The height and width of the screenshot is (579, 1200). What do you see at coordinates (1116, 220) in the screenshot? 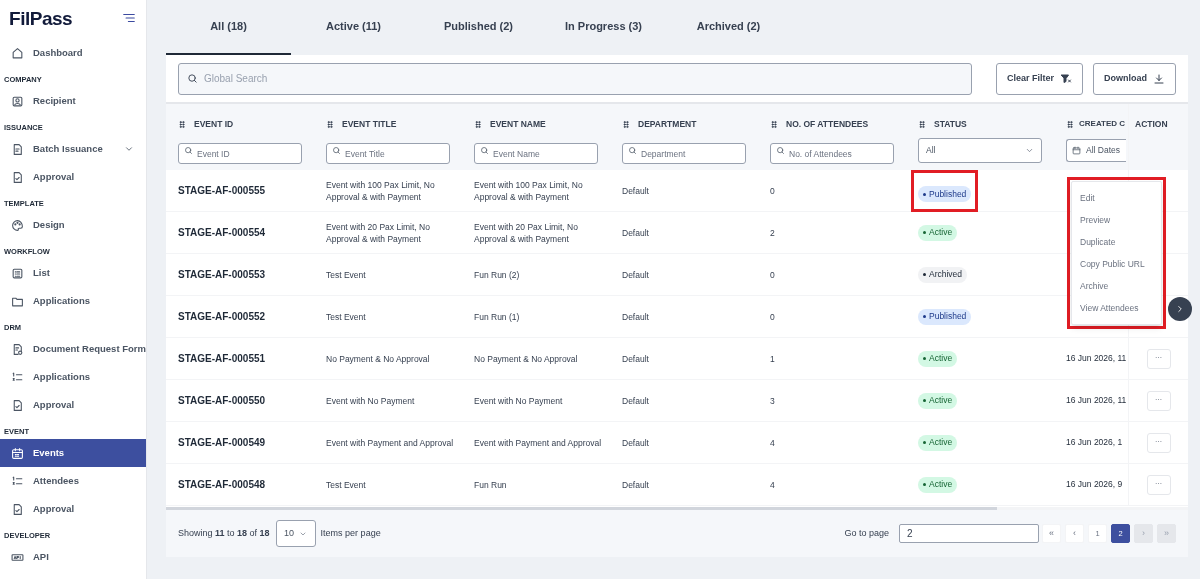
I see `menu-item: Preview` at bounding box center [1116, 220].